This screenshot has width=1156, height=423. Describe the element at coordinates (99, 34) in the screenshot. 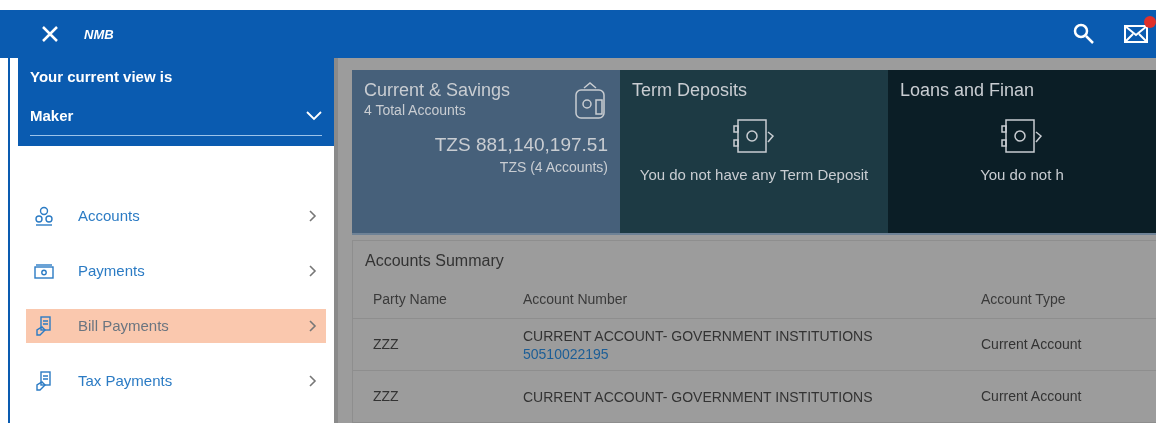

I see `logo: NMB` at that location.